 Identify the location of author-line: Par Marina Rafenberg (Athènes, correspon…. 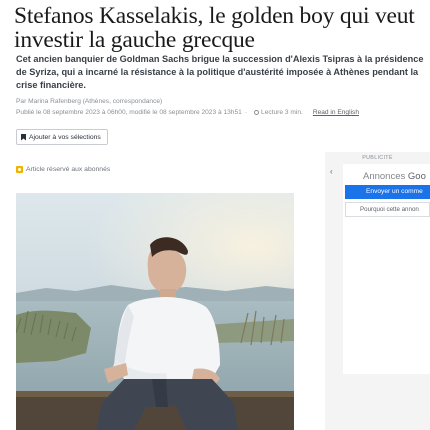
(89, 101).